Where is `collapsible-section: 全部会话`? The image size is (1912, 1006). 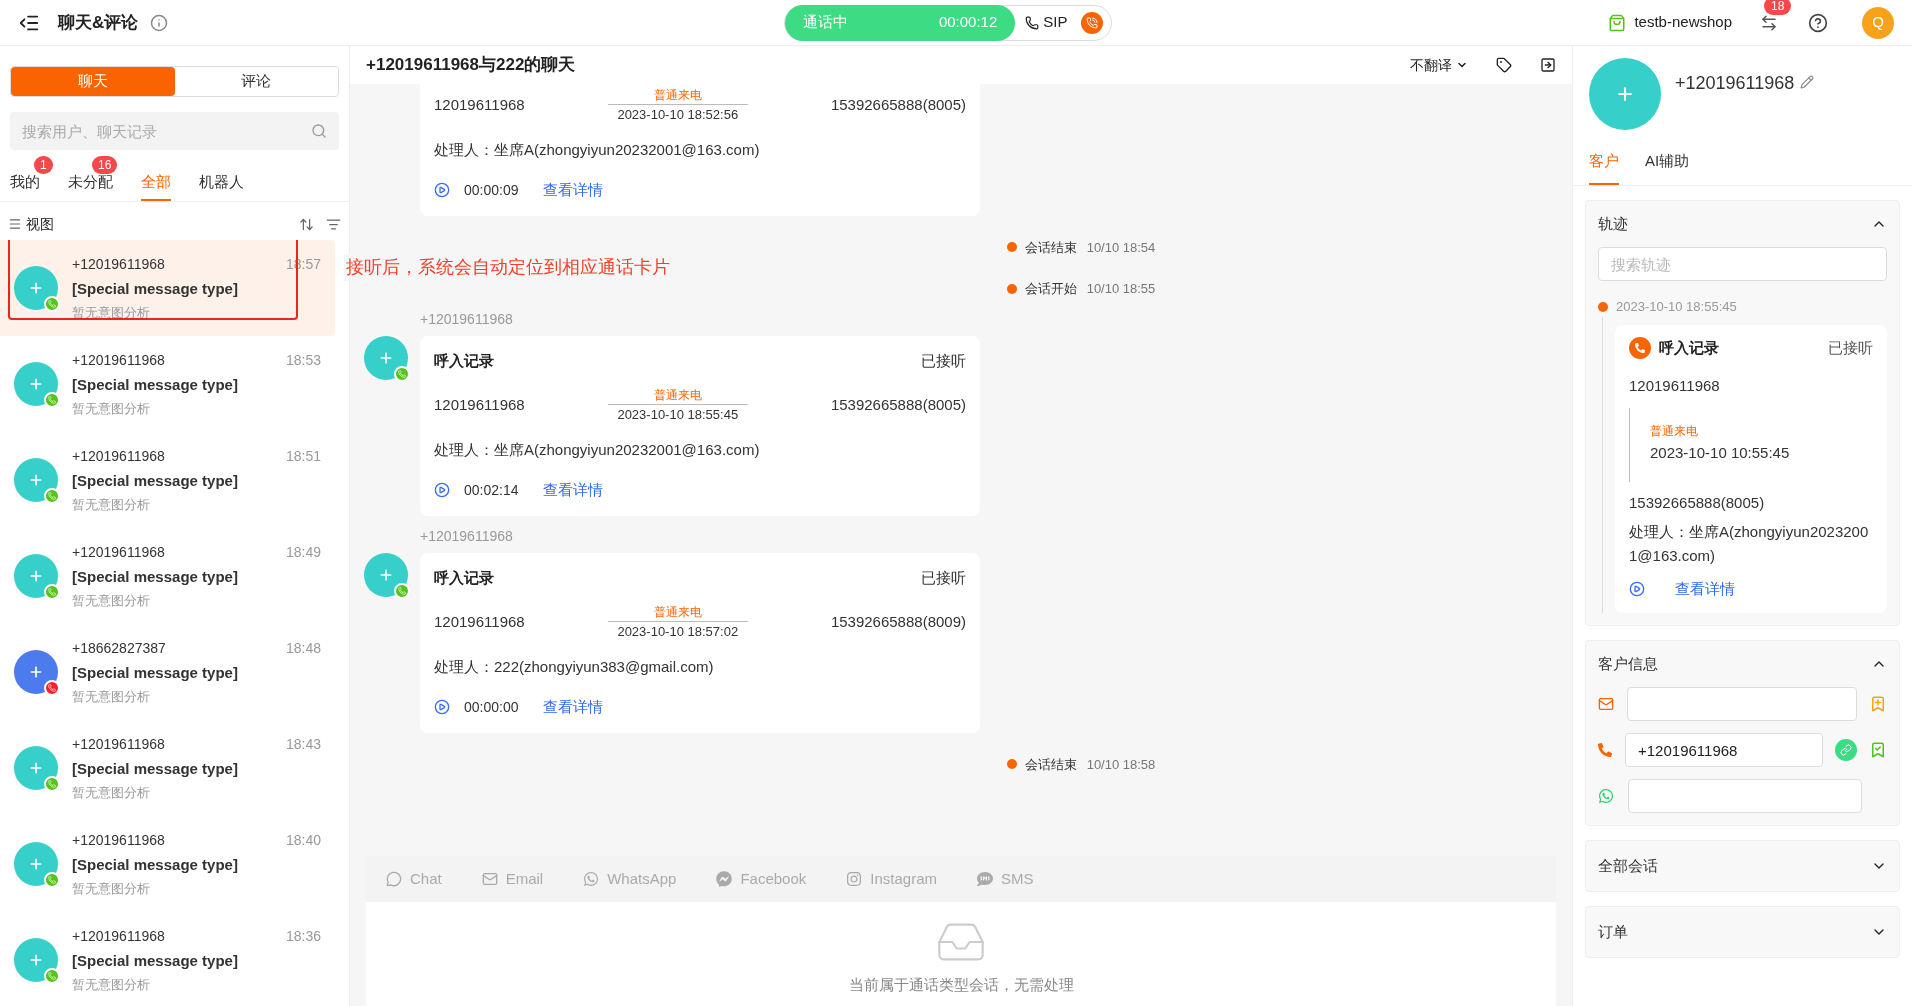 collapsible-section: 全部会话 is located at coordinates (1742, 866).